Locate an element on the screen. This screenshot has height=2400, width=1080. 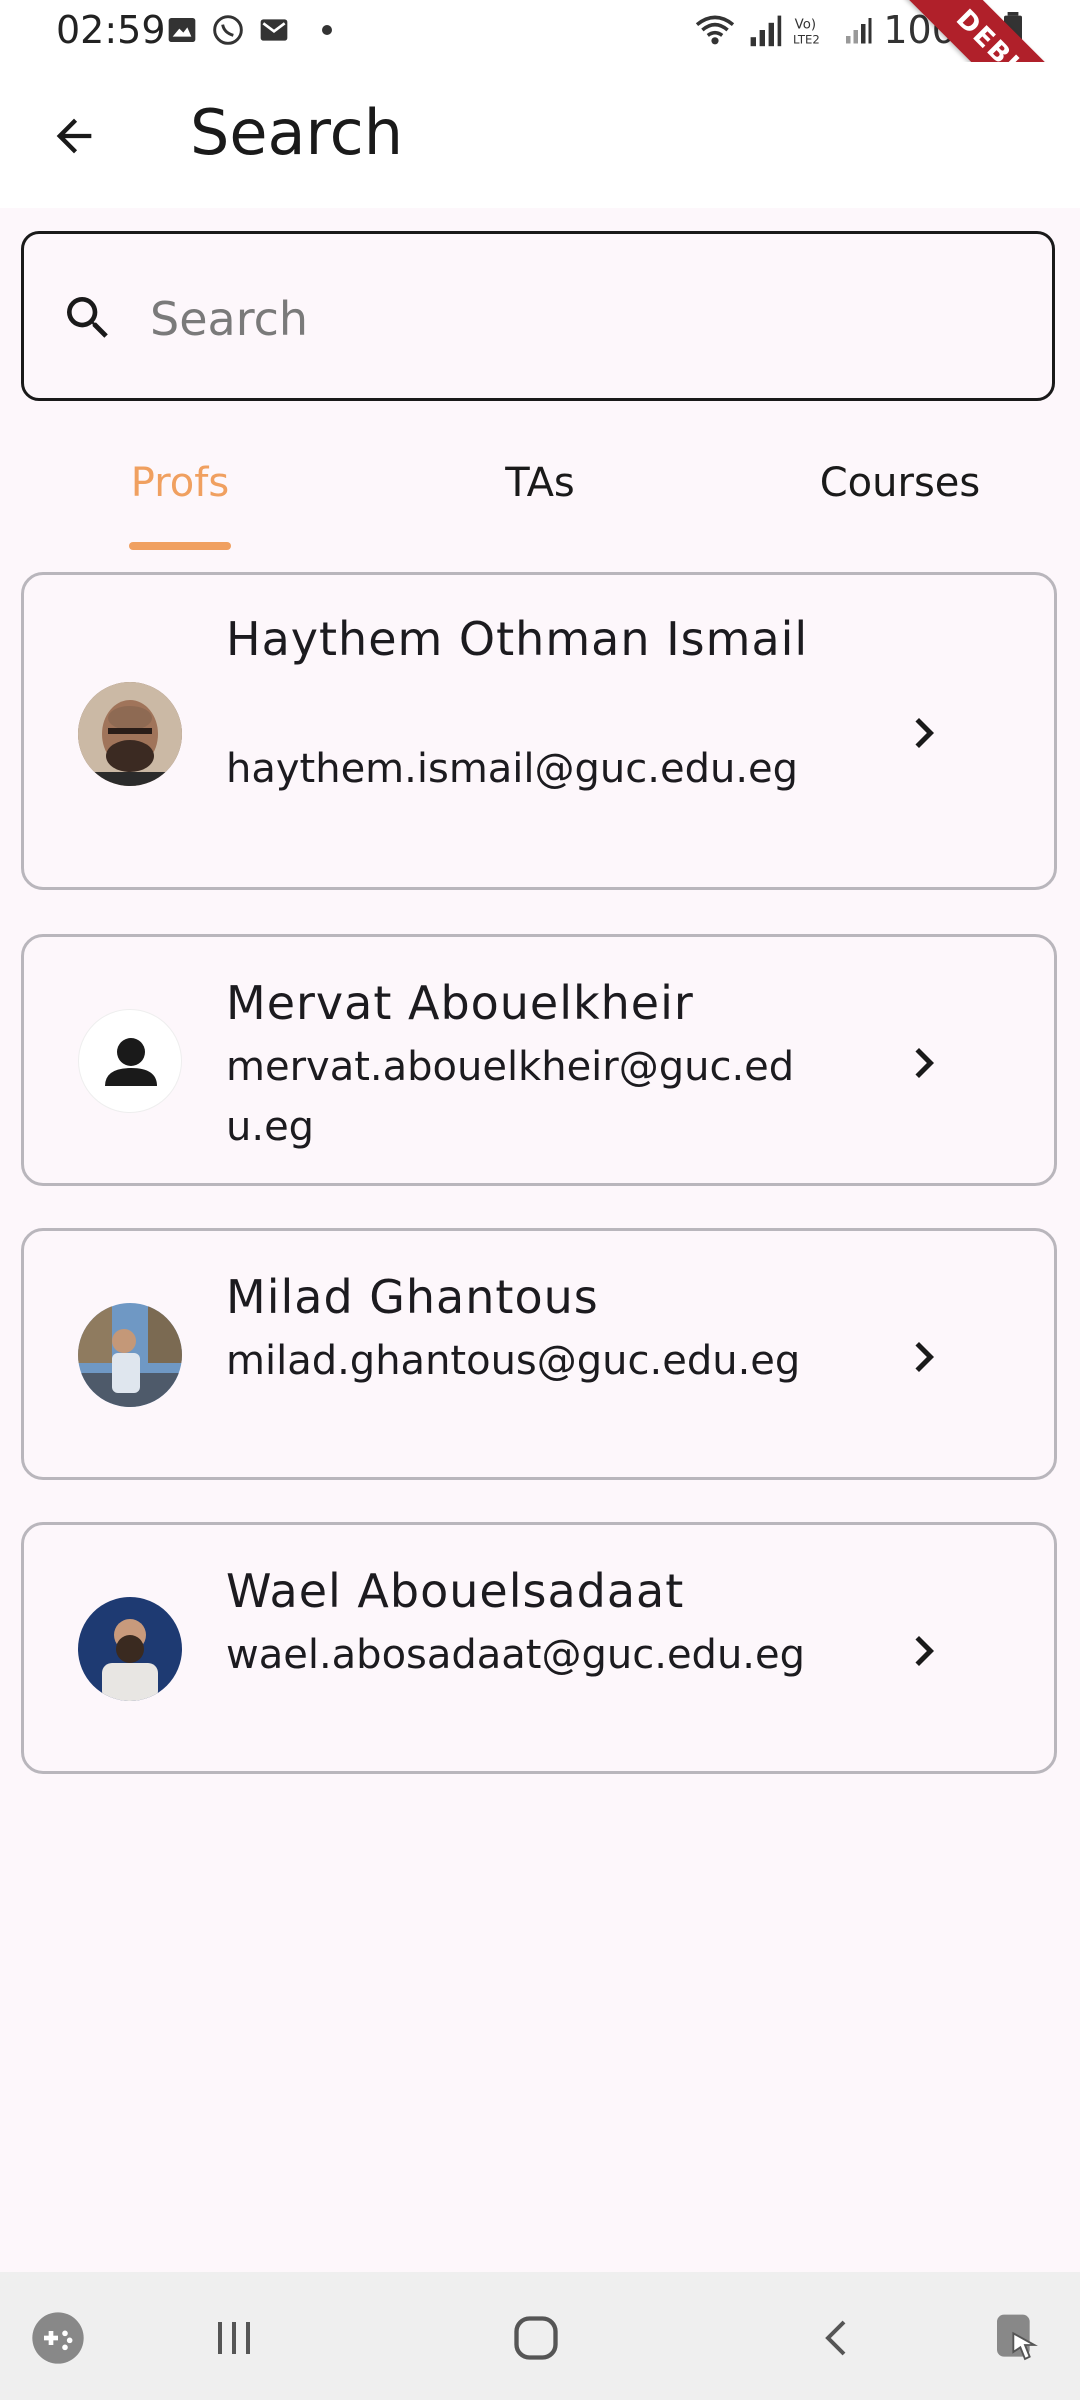
game-launcher-icon is located at coordinates (58, 2338).